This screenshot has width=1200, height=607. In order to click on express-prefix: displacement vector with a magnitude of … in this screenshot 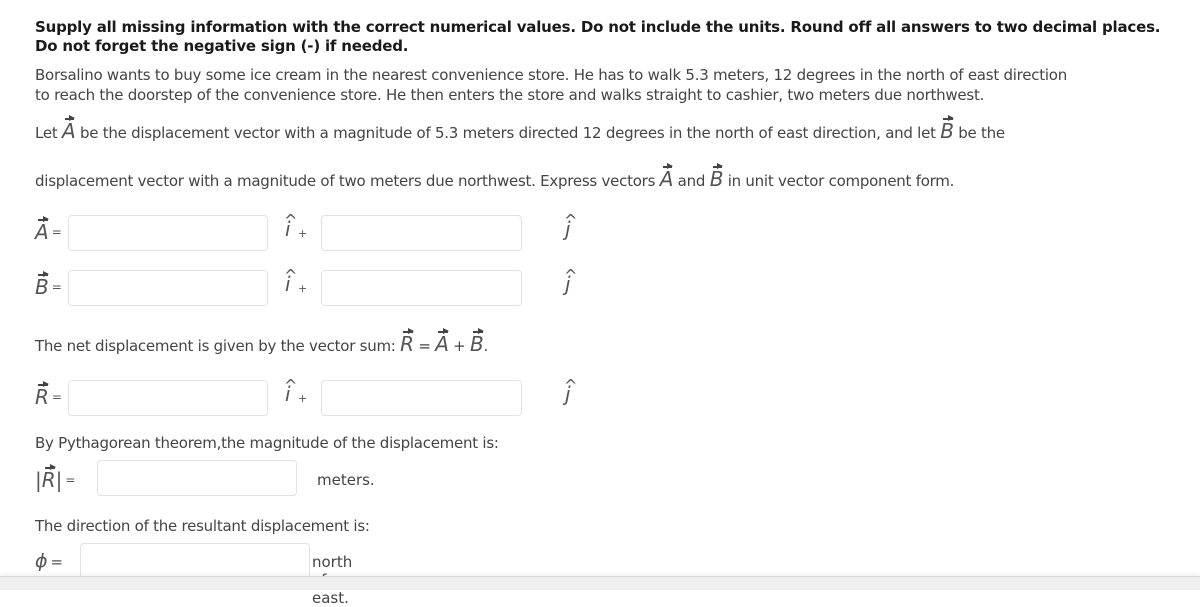, I will do `click(345, 181)`.